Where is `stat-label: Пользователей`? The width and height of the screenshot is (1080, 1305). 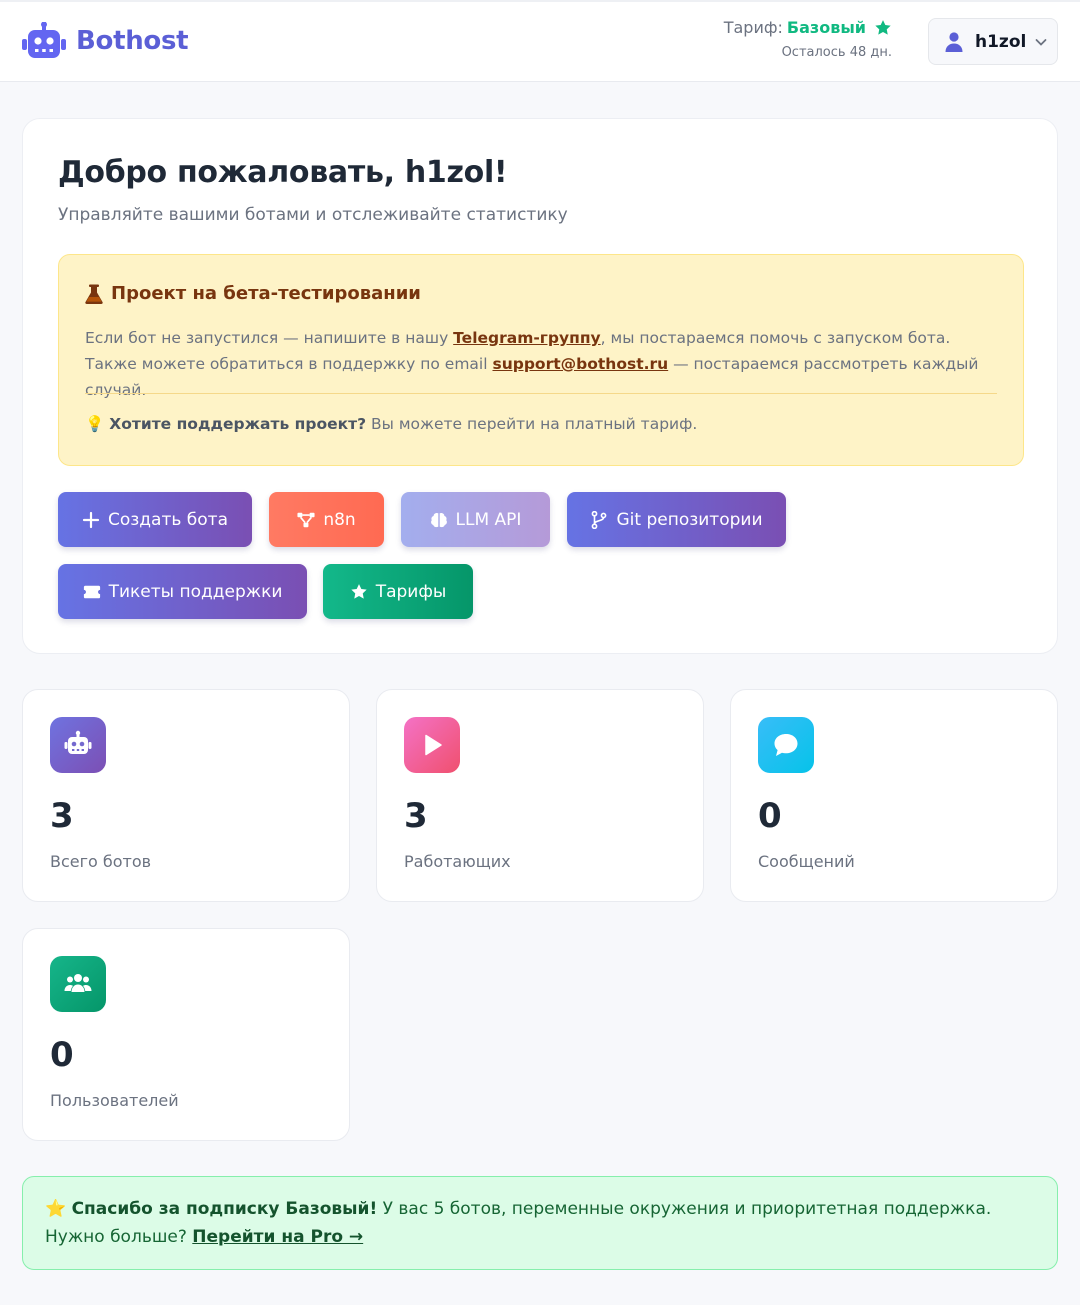
stat-label: Пользователей is located at coordinates (114, 1100).